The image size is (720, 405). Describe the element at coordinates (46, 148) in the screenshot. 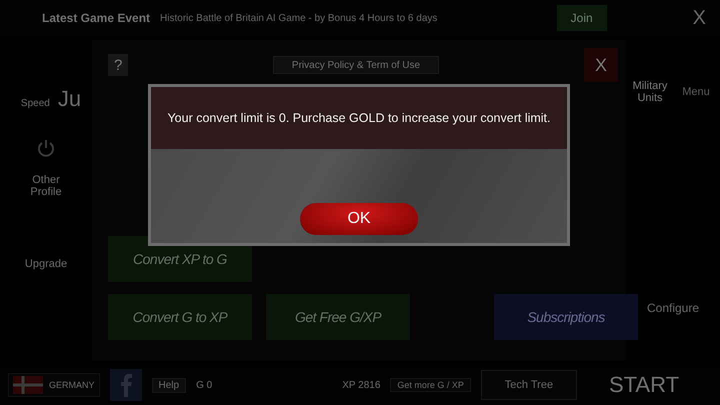

I see `power-icon` at that location.